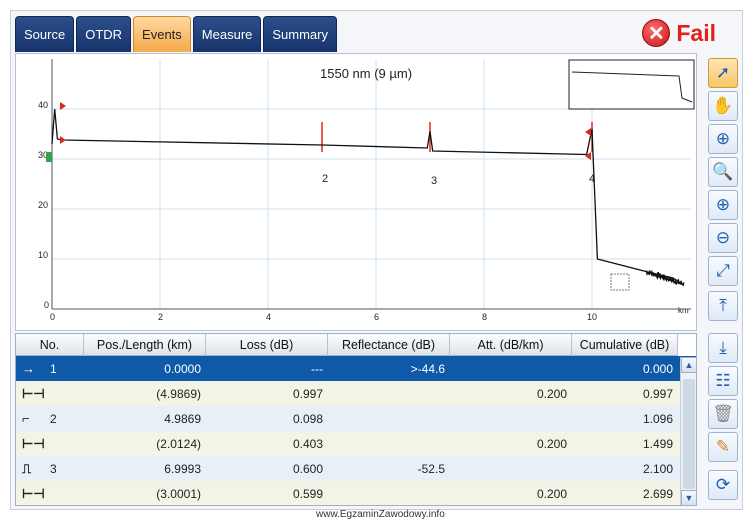 The image size is (753, 521). Describe the element at coordinates (307, 493) in the screenshot. I see `loss-cell: 0.599` at that location.